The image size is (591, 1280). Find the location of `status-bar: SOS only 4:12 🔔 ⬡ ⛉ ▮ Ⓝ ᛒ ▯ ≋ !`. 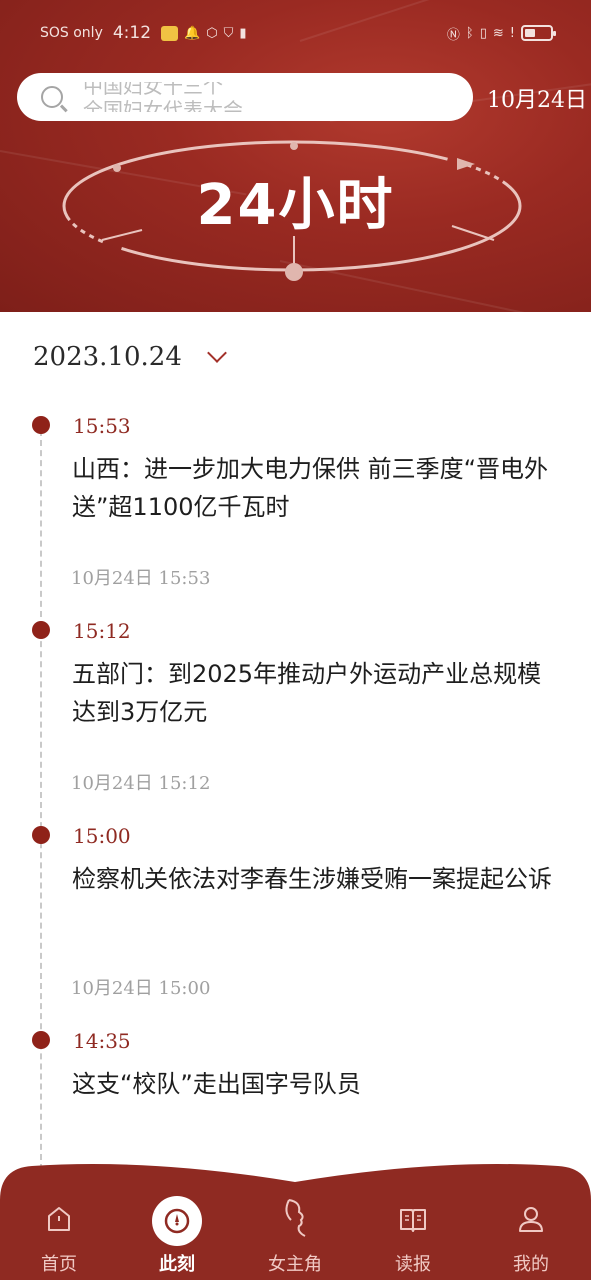

status-bar: SOS only 4:12 🔔 ⬡ ⛉ ▮ Ⓝ ᛒ ▯ ≋ ! is located at coordinates (295, 33).